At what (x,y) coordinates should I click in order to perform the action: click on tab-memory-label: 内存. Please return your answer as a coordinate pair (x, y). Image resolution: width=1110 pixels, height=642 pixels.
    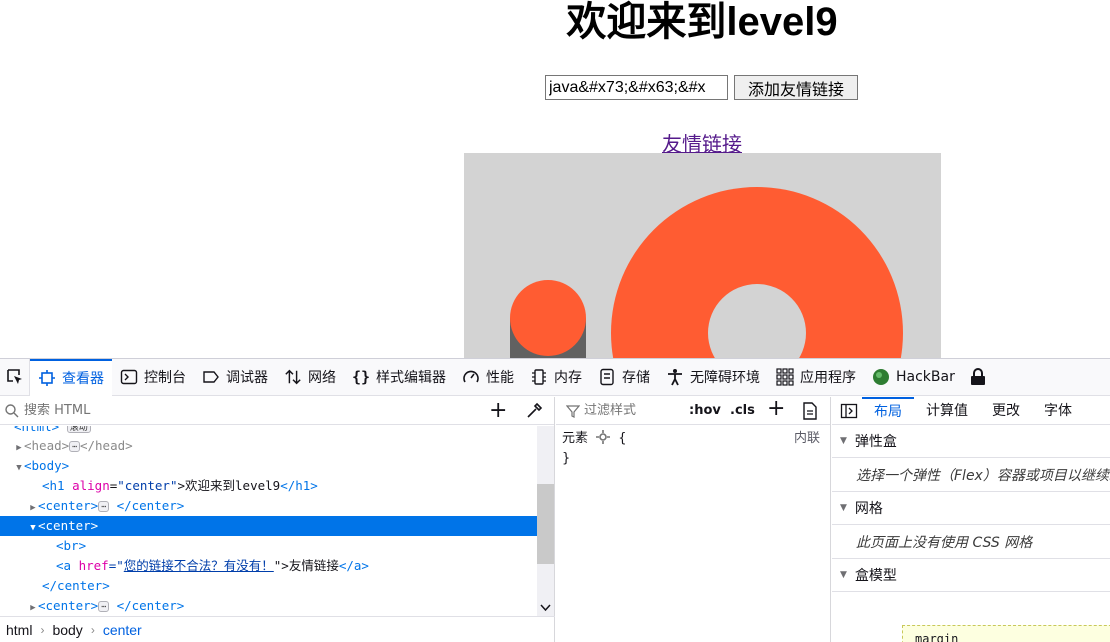
    Looking at the image, I should click on (568, 378).